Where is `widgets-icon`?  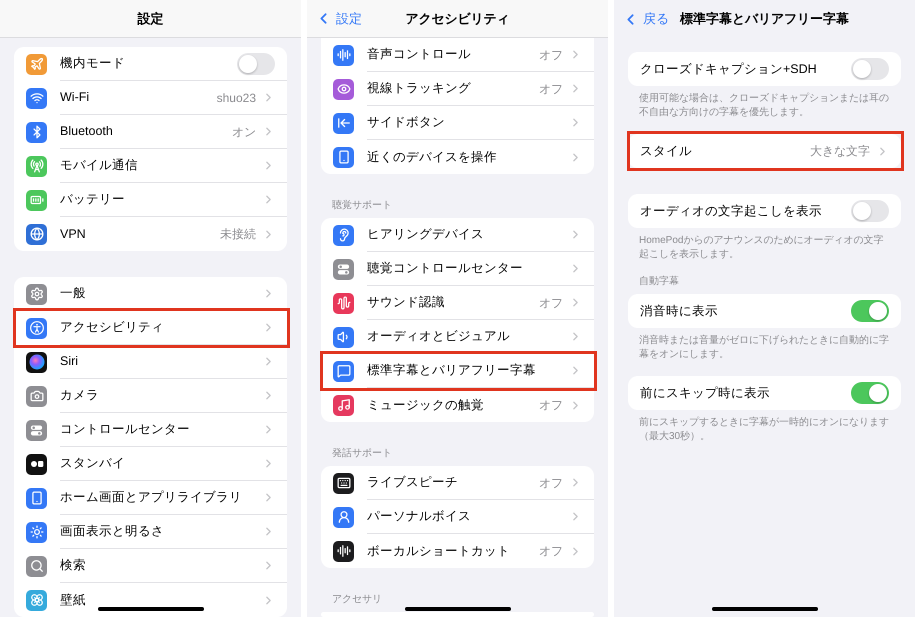 widgets-icon is located at coordinates (36, 464).